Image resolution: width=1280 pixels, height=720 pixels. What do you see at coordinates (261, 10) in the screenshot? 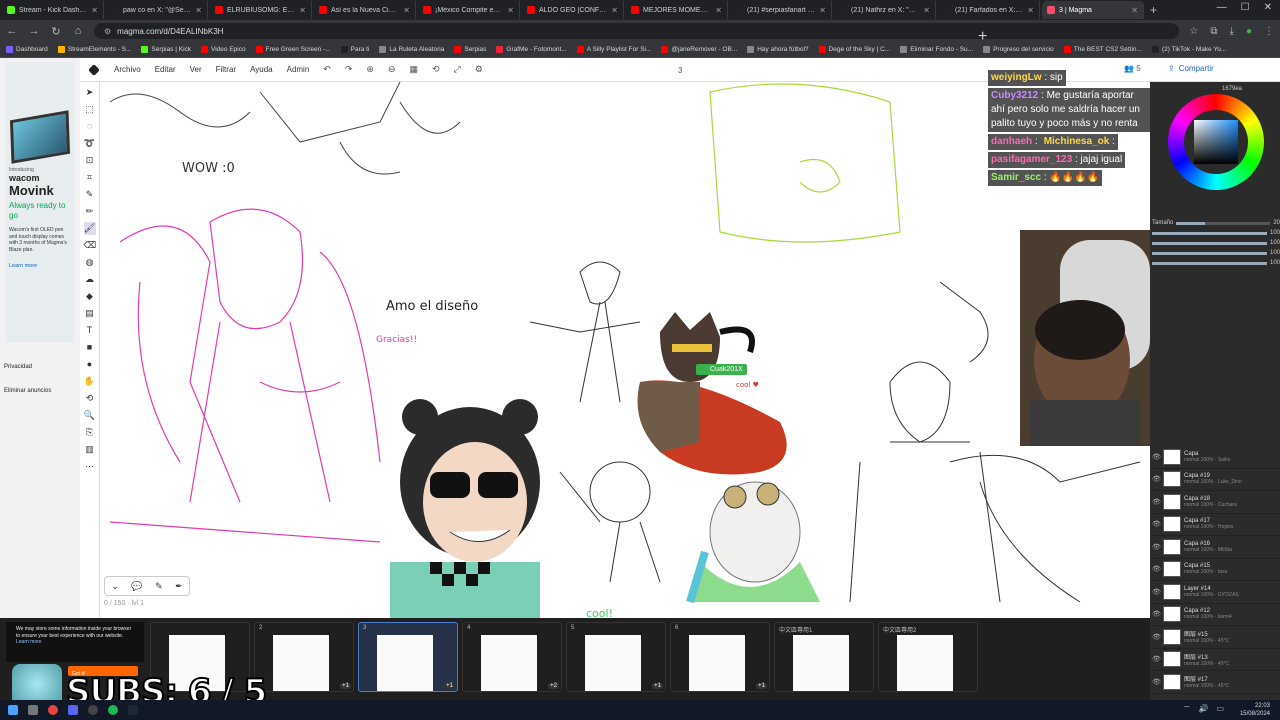
I see `browser-tab: ELRUBIUSOMG: El YouTub ✕` at bounding box center [261, 10].